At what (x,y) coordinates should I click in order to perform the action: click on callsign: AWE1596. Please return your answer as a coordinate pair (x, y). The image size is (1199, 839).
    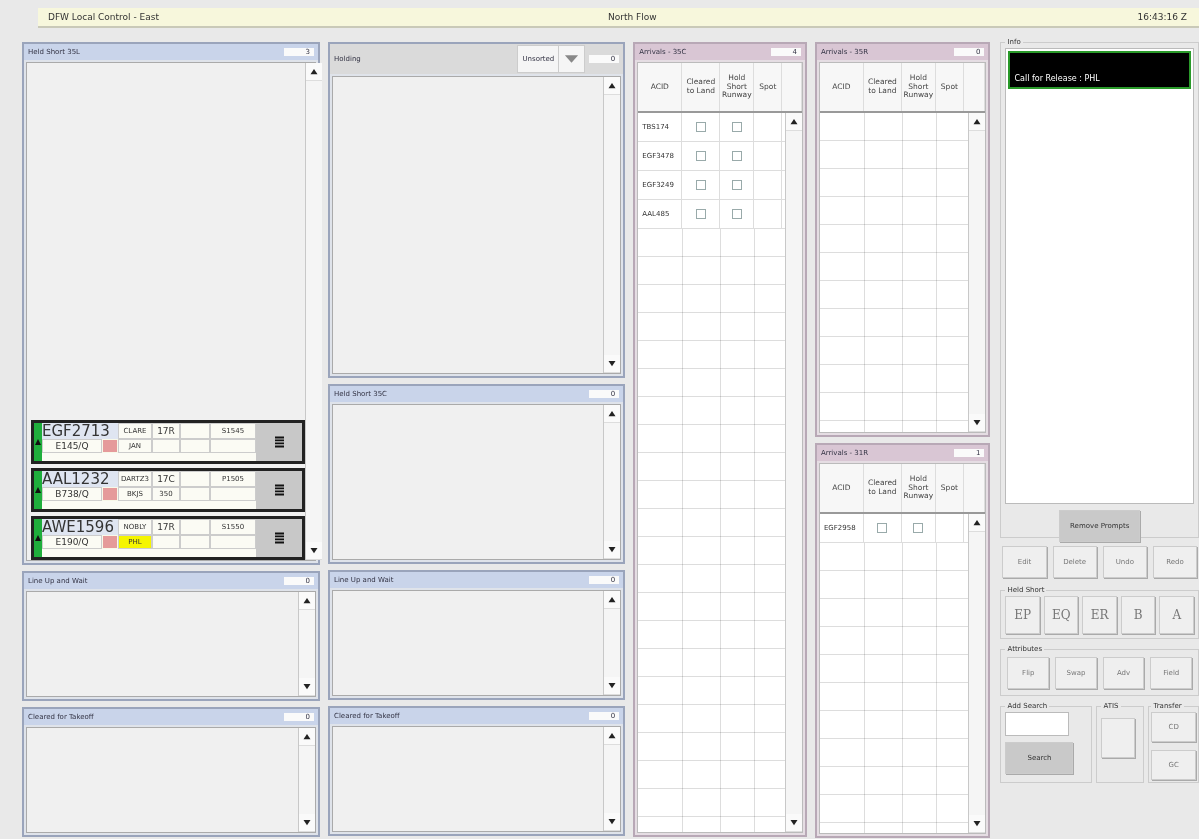
    Looking at the image, I should click on (80, 527).